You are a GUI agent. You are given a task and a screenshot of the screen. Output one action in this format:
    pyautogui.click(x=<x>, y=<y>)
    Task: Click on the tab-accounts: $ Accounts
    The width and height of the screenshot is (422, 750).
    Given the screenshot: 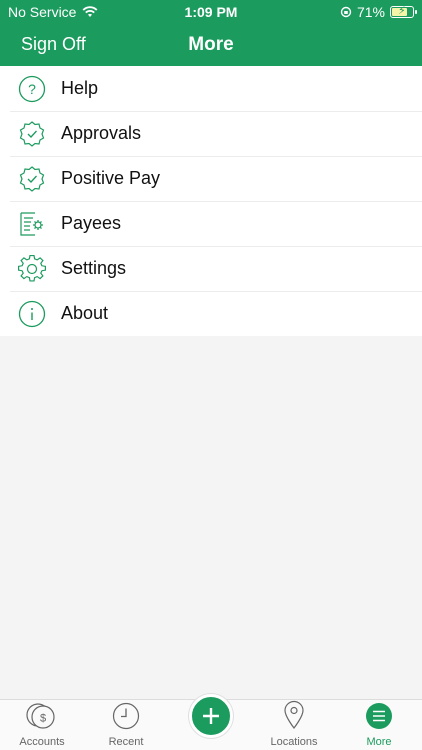 What is the action you would take?
    pyautogui.click(x=42, y=725)
    